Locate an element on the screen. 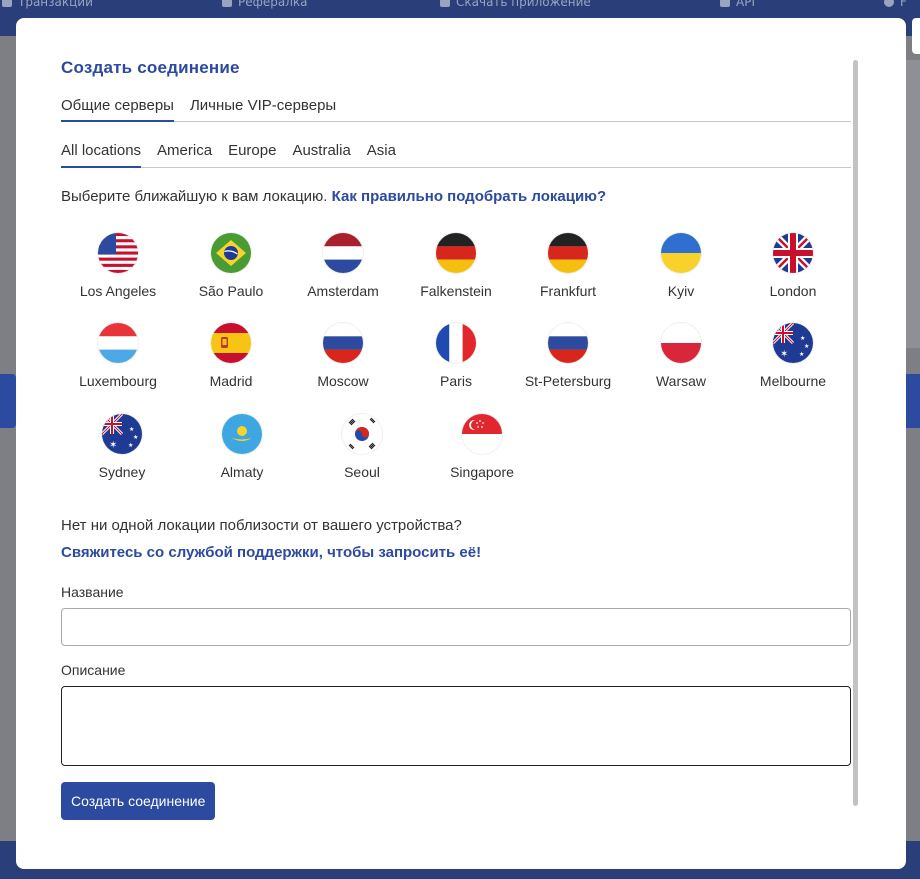 The width and height of the screenshot is (920, 879). location-seoul: Seoul is located at coordinates (362, 447).